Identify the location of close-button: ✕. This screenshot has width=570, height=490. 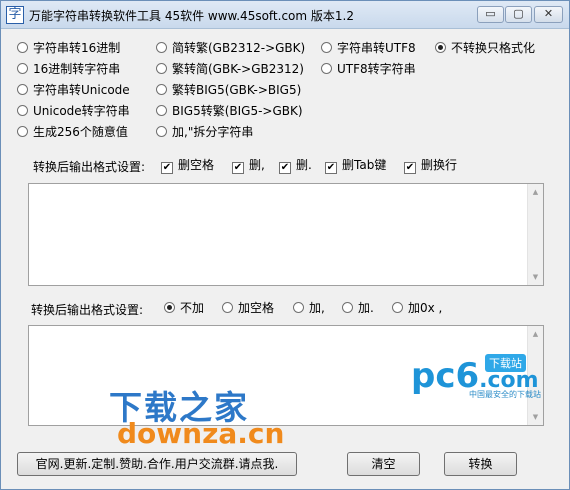
(548, 14).